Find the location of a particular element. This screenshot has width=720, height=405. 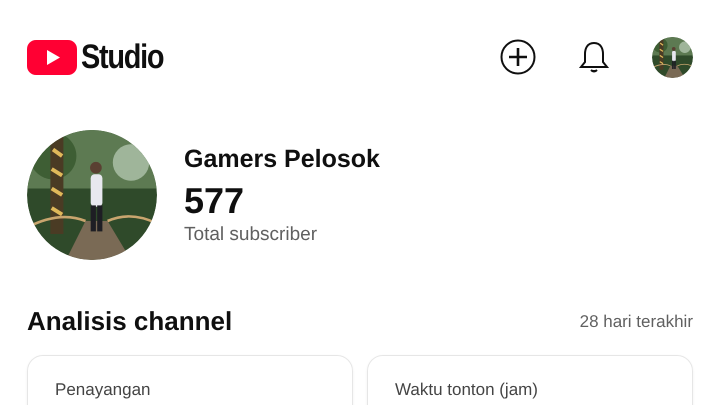

subscriber-label: Total subscriber is located at coordinates (251, 235).